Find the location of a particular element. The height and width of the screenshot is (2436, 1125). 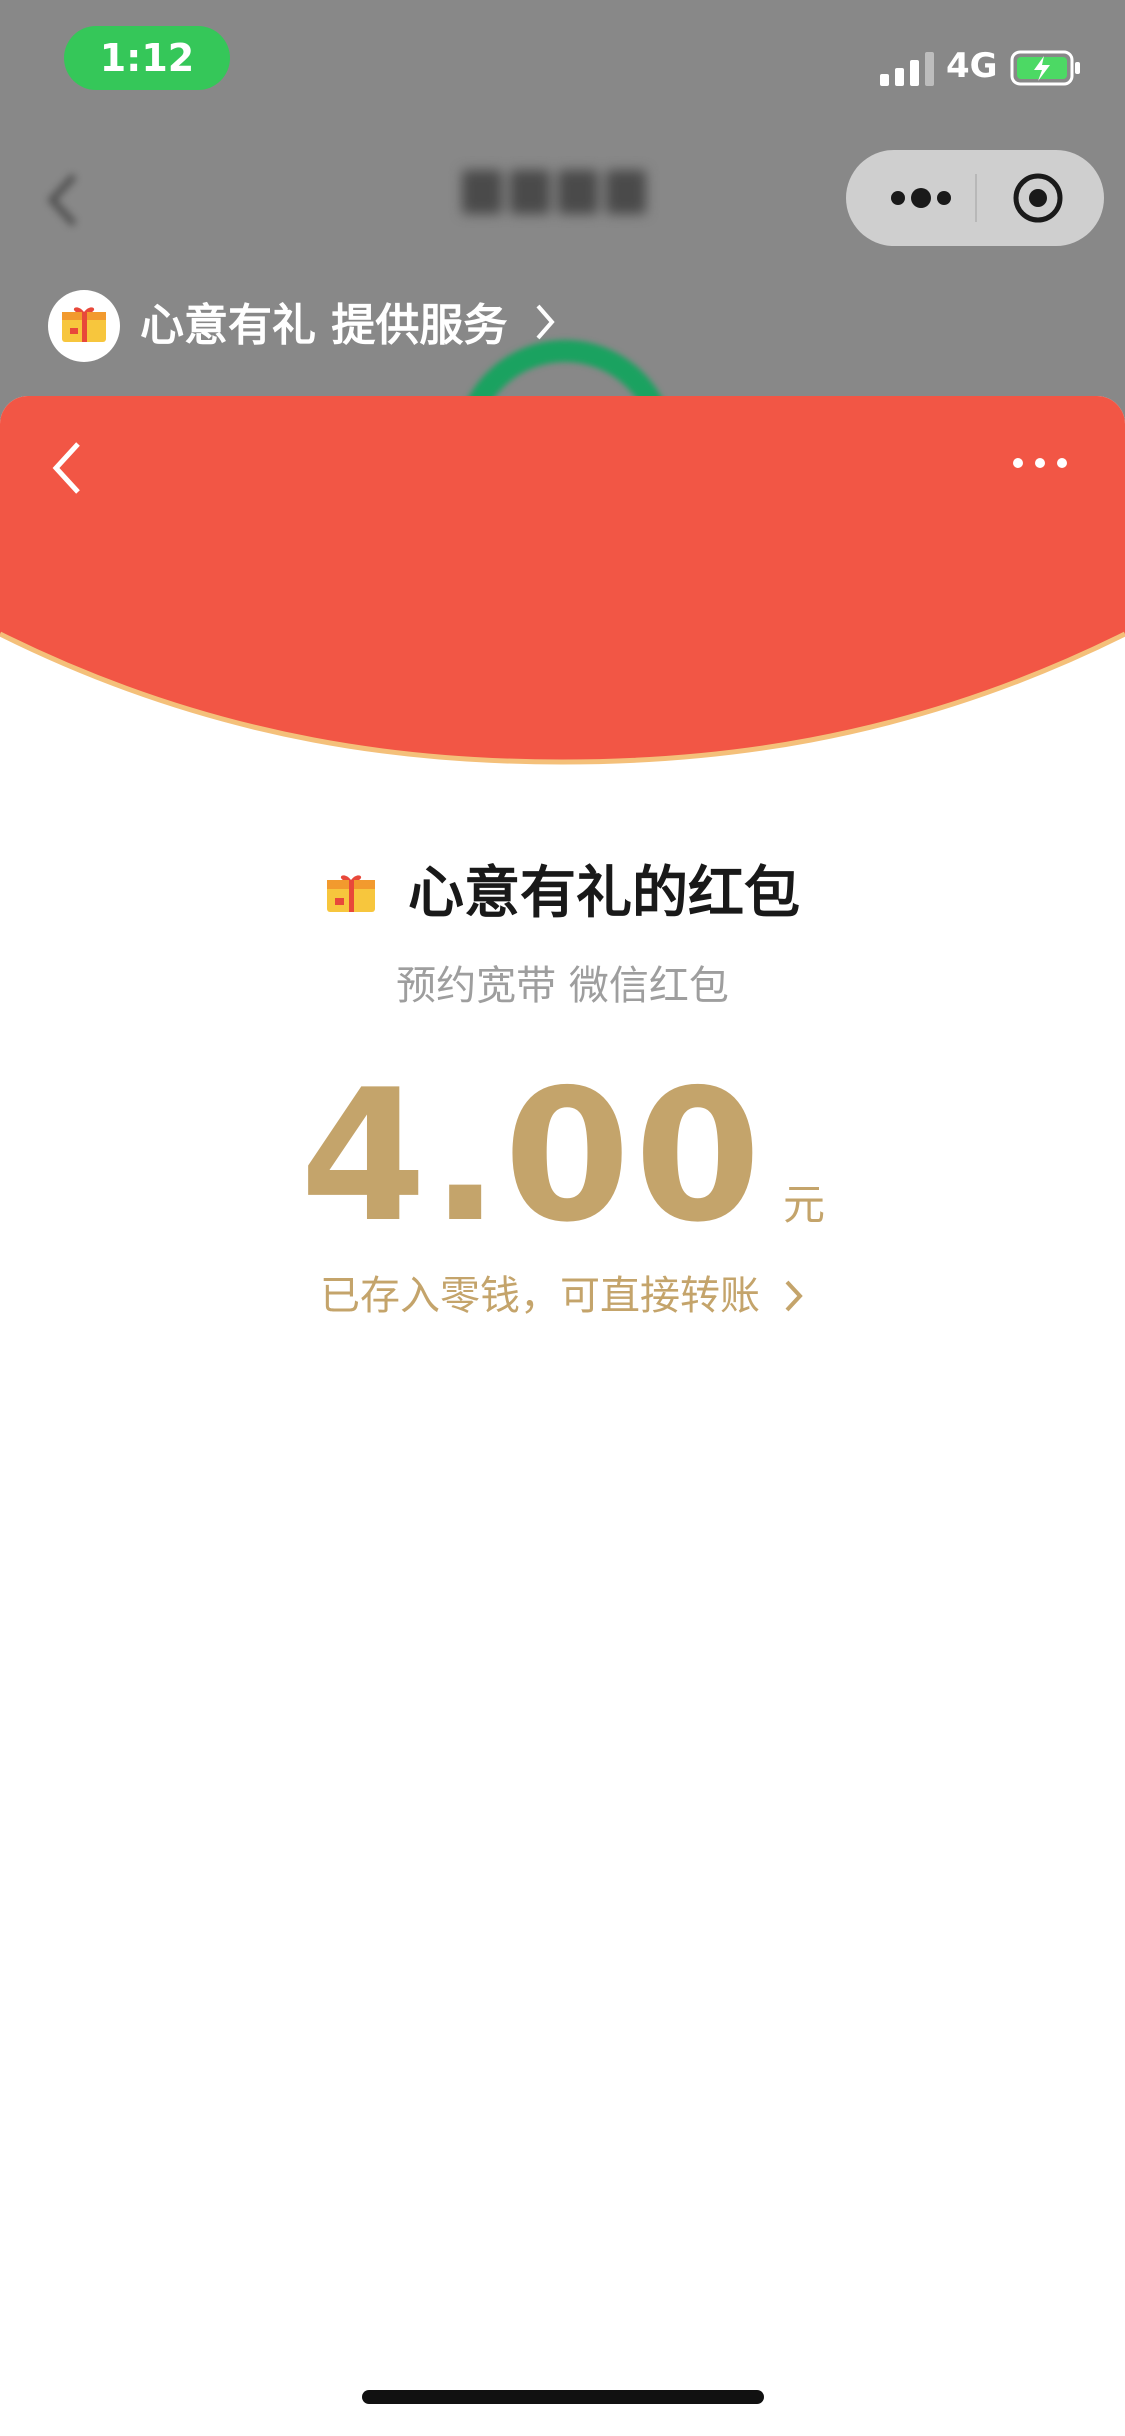

sender-row: 心意有礼的红包 is located at coordinates (562, 894).